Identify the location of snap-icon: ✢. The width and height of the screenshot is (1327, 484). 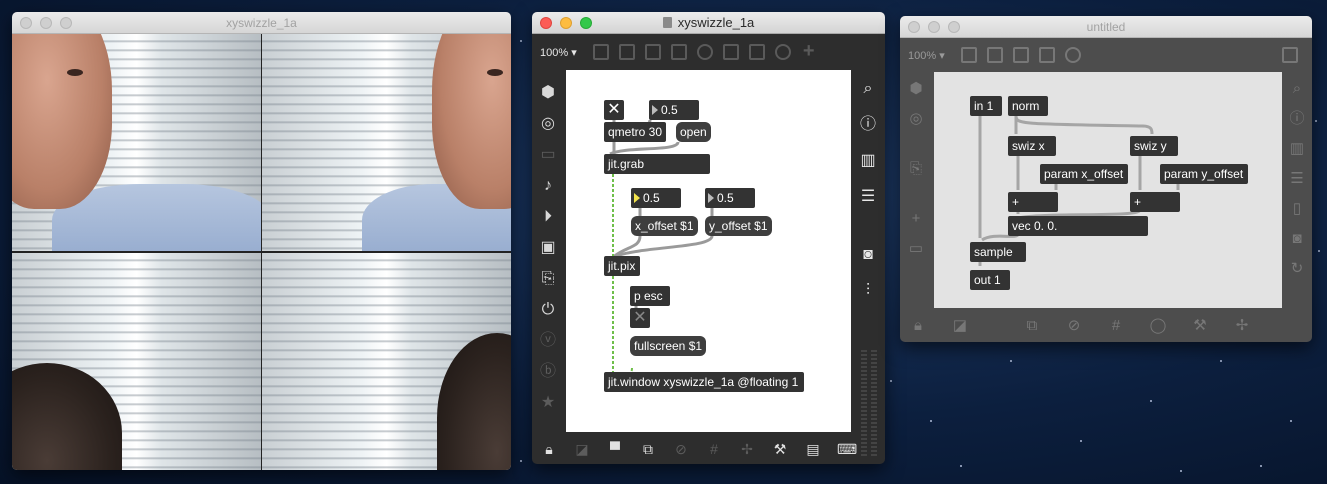
(1242, 326).